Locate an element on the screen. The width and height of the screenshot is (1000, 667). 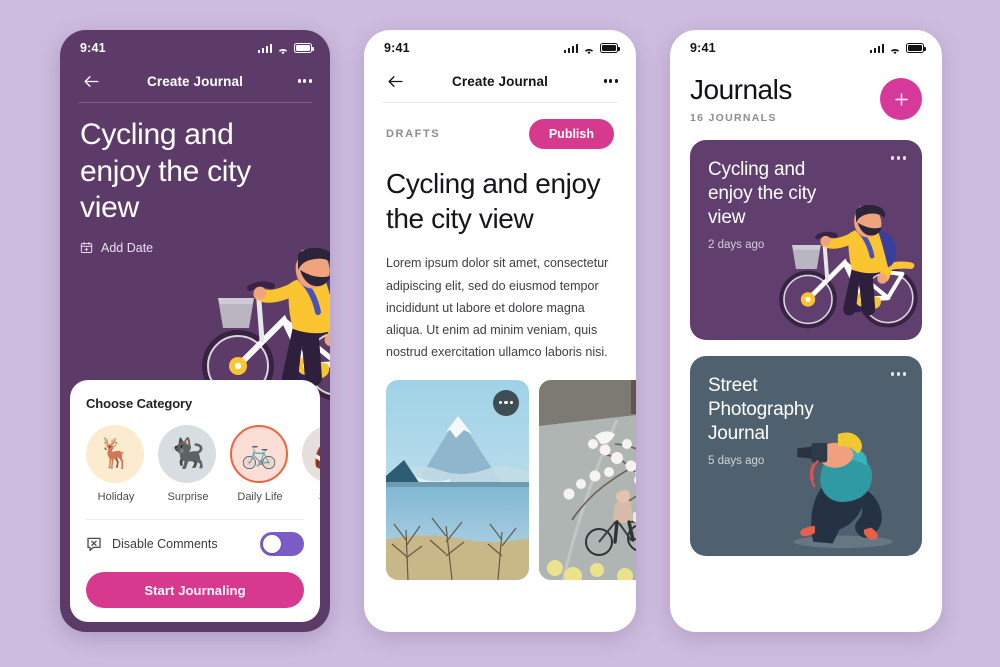
category-item-surprise: 🐈‍⬛ Surprise is located at coordinates (188, 464).